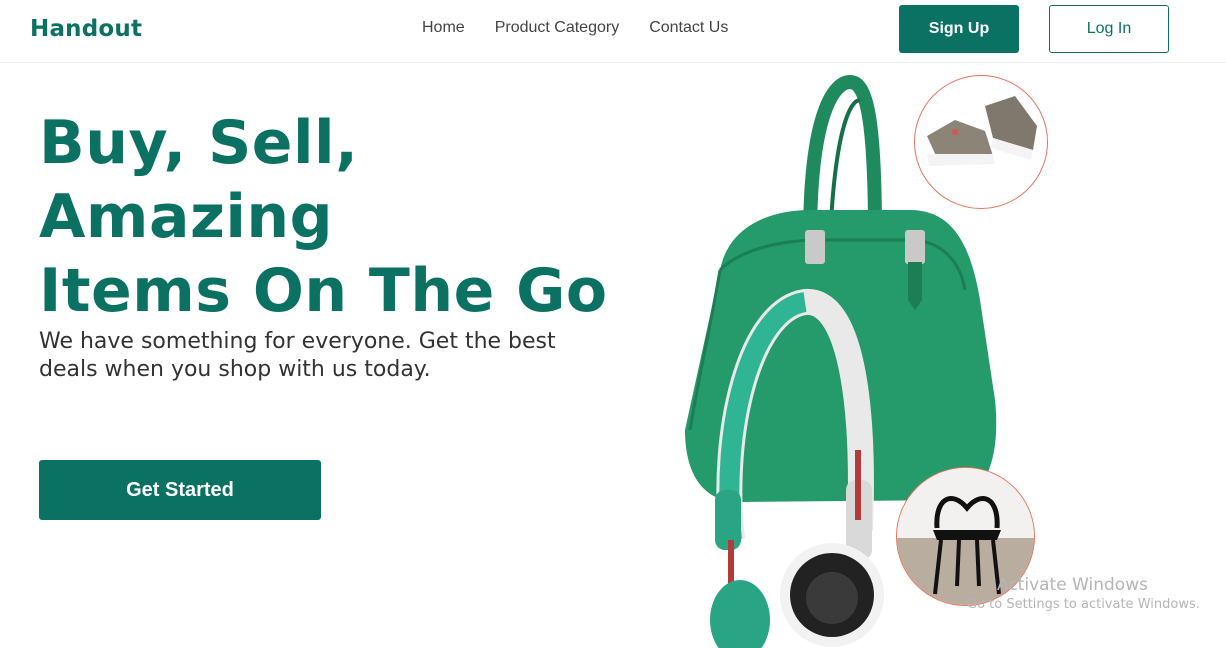 This screenshot has width=1226, height=648. What do you see at coordinates (981, 142) in the screenshot?
I see `sneakers-image` at bounding box center [981, 142].